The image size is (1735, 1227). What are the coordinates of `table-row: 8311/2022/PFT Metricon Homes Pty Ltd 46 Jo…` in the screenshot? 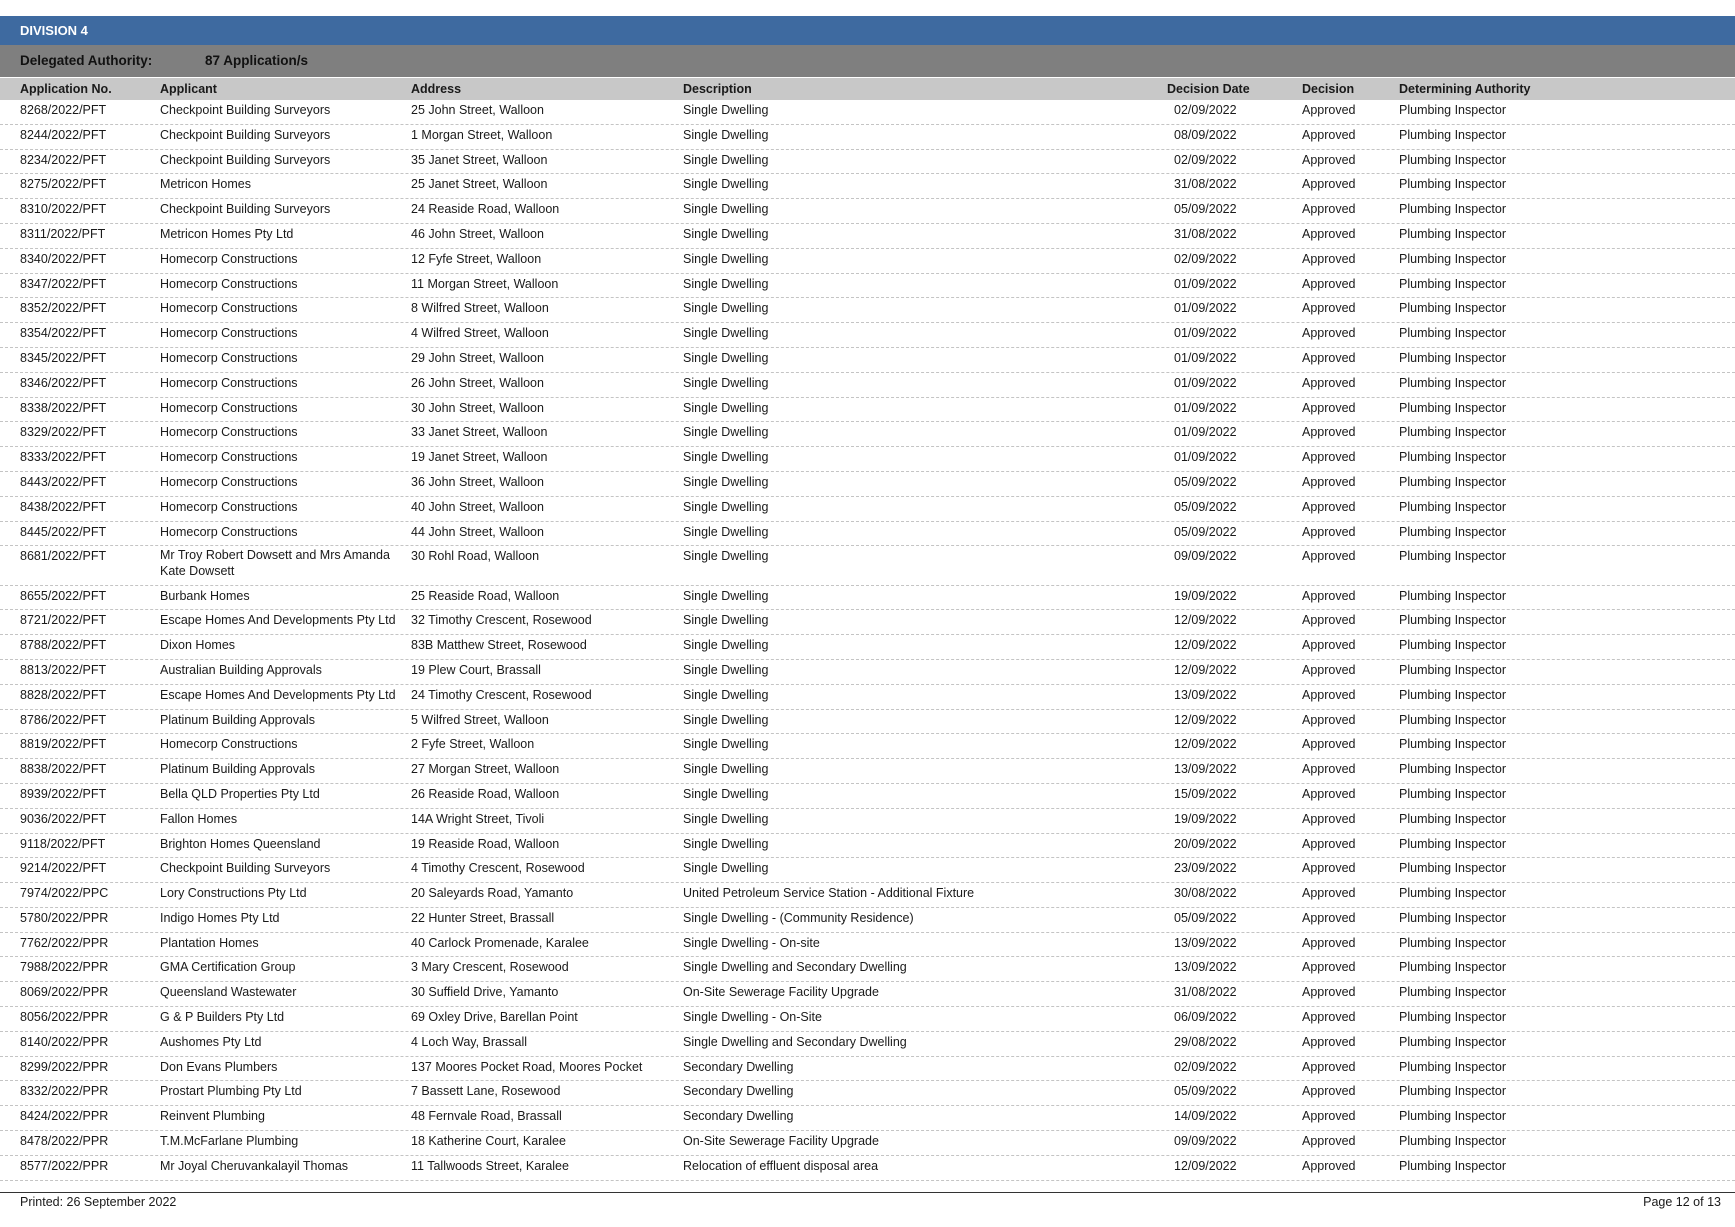 It's located at (867, 236).